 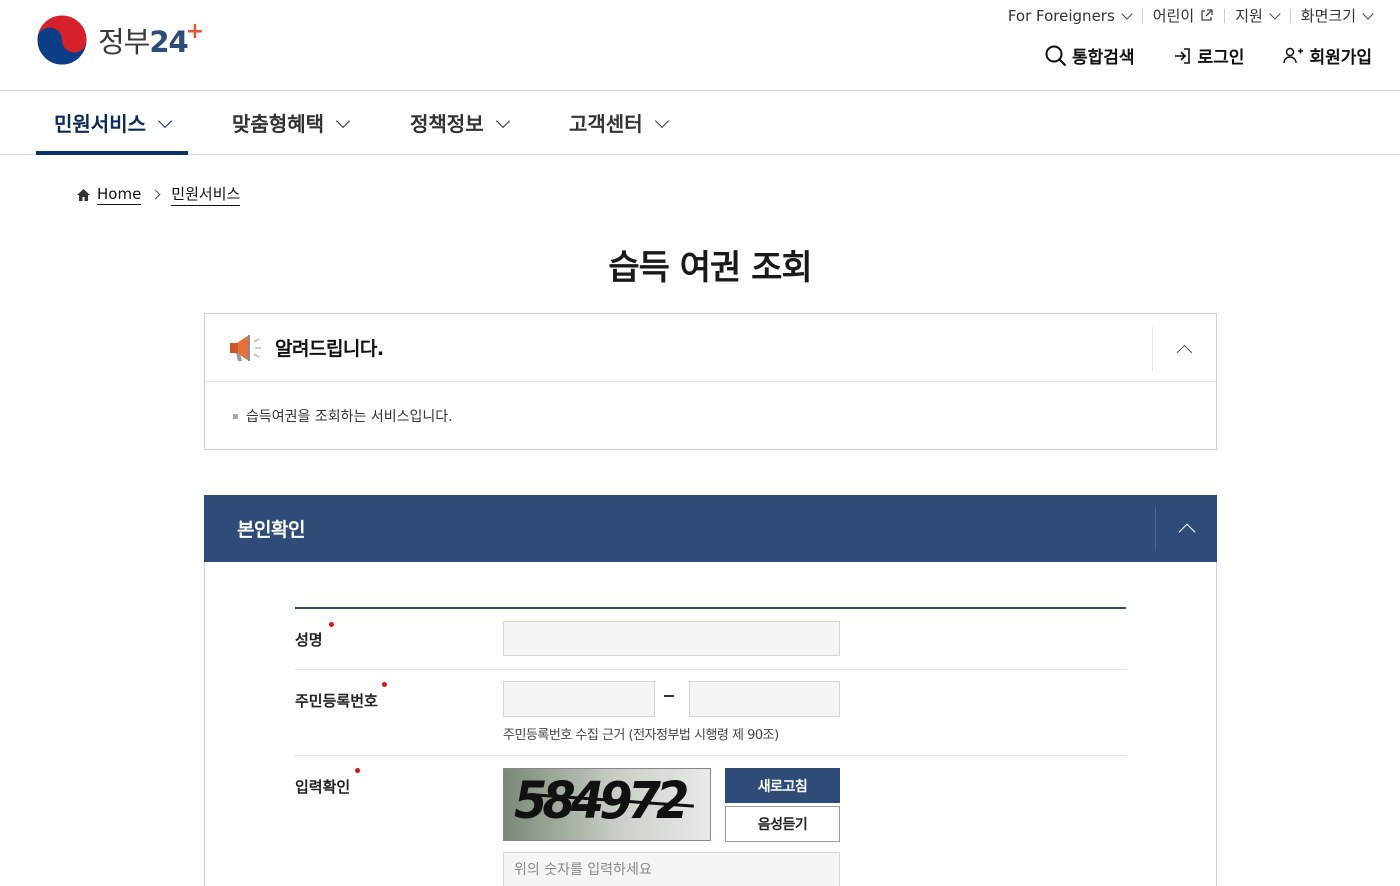 What do you see at coordinates (1061, 15) in the screenshot?
I see `utility-label: For Foreigners` at bounding box center [1061, 15].